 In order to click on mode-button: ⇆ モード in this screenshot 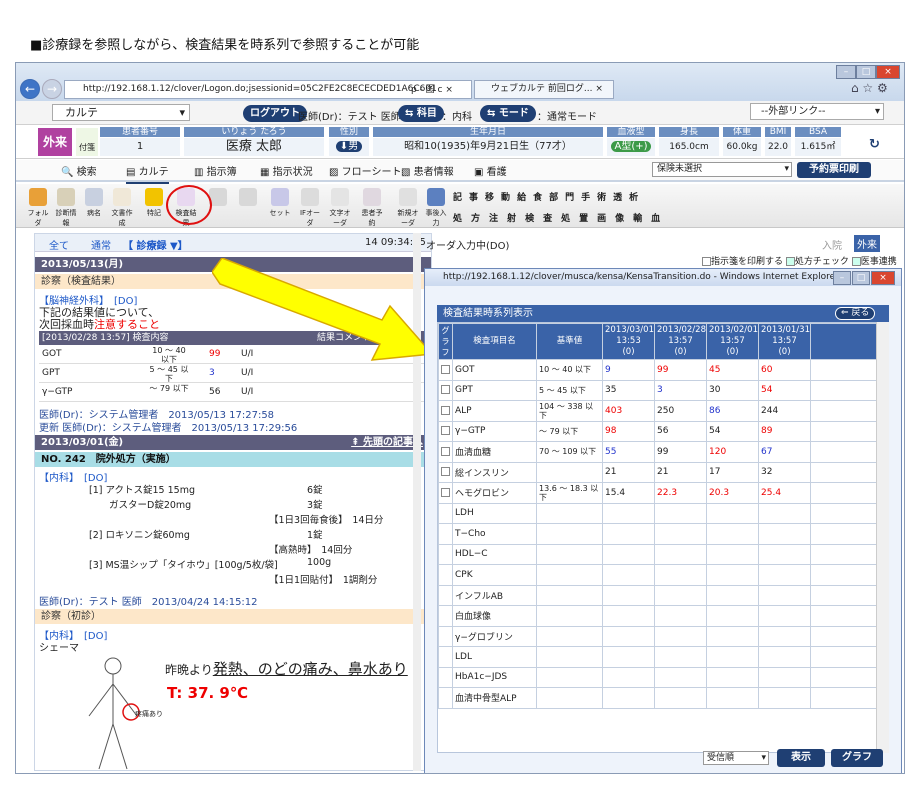, I will do `click(508, 113)`.